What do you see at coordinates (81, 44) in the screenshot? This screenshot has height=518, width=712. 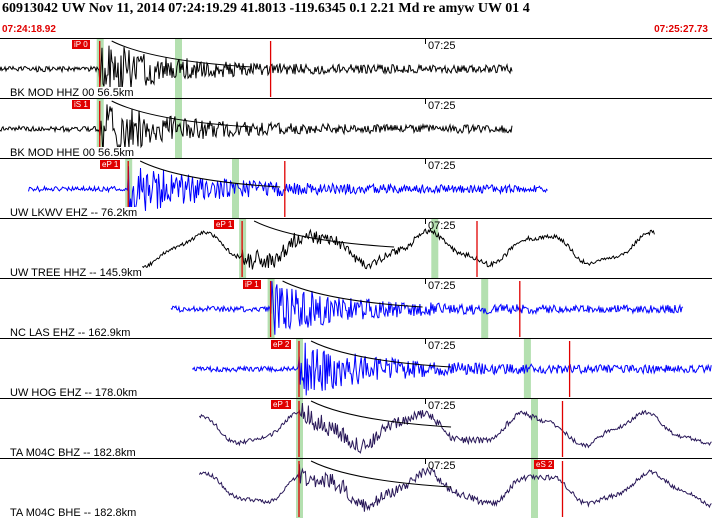 I see `pick-label: iP 0` at bounding box center [81, 44].